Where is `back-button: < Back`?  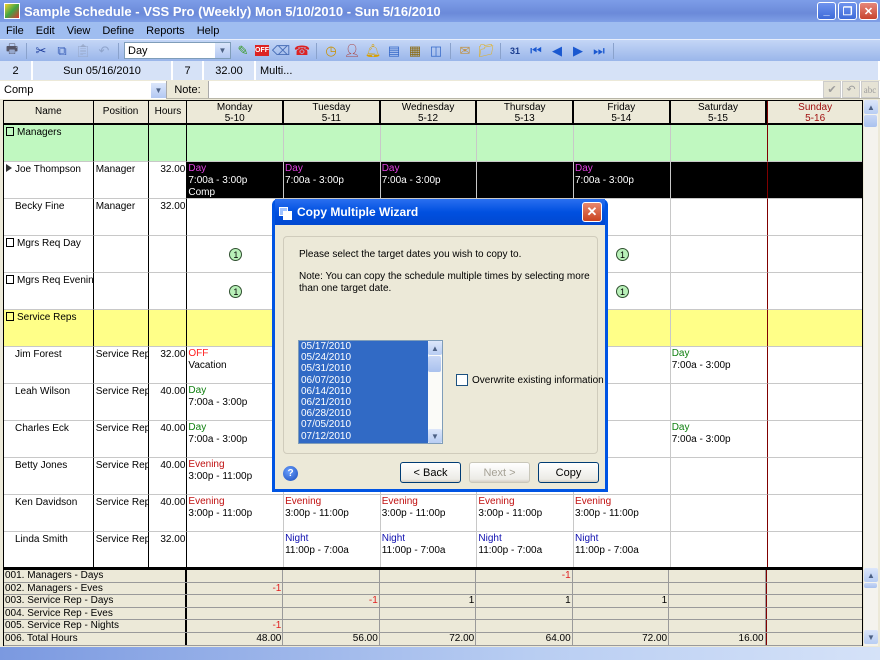
back-button: < Back is located at coordinates (430, 472).